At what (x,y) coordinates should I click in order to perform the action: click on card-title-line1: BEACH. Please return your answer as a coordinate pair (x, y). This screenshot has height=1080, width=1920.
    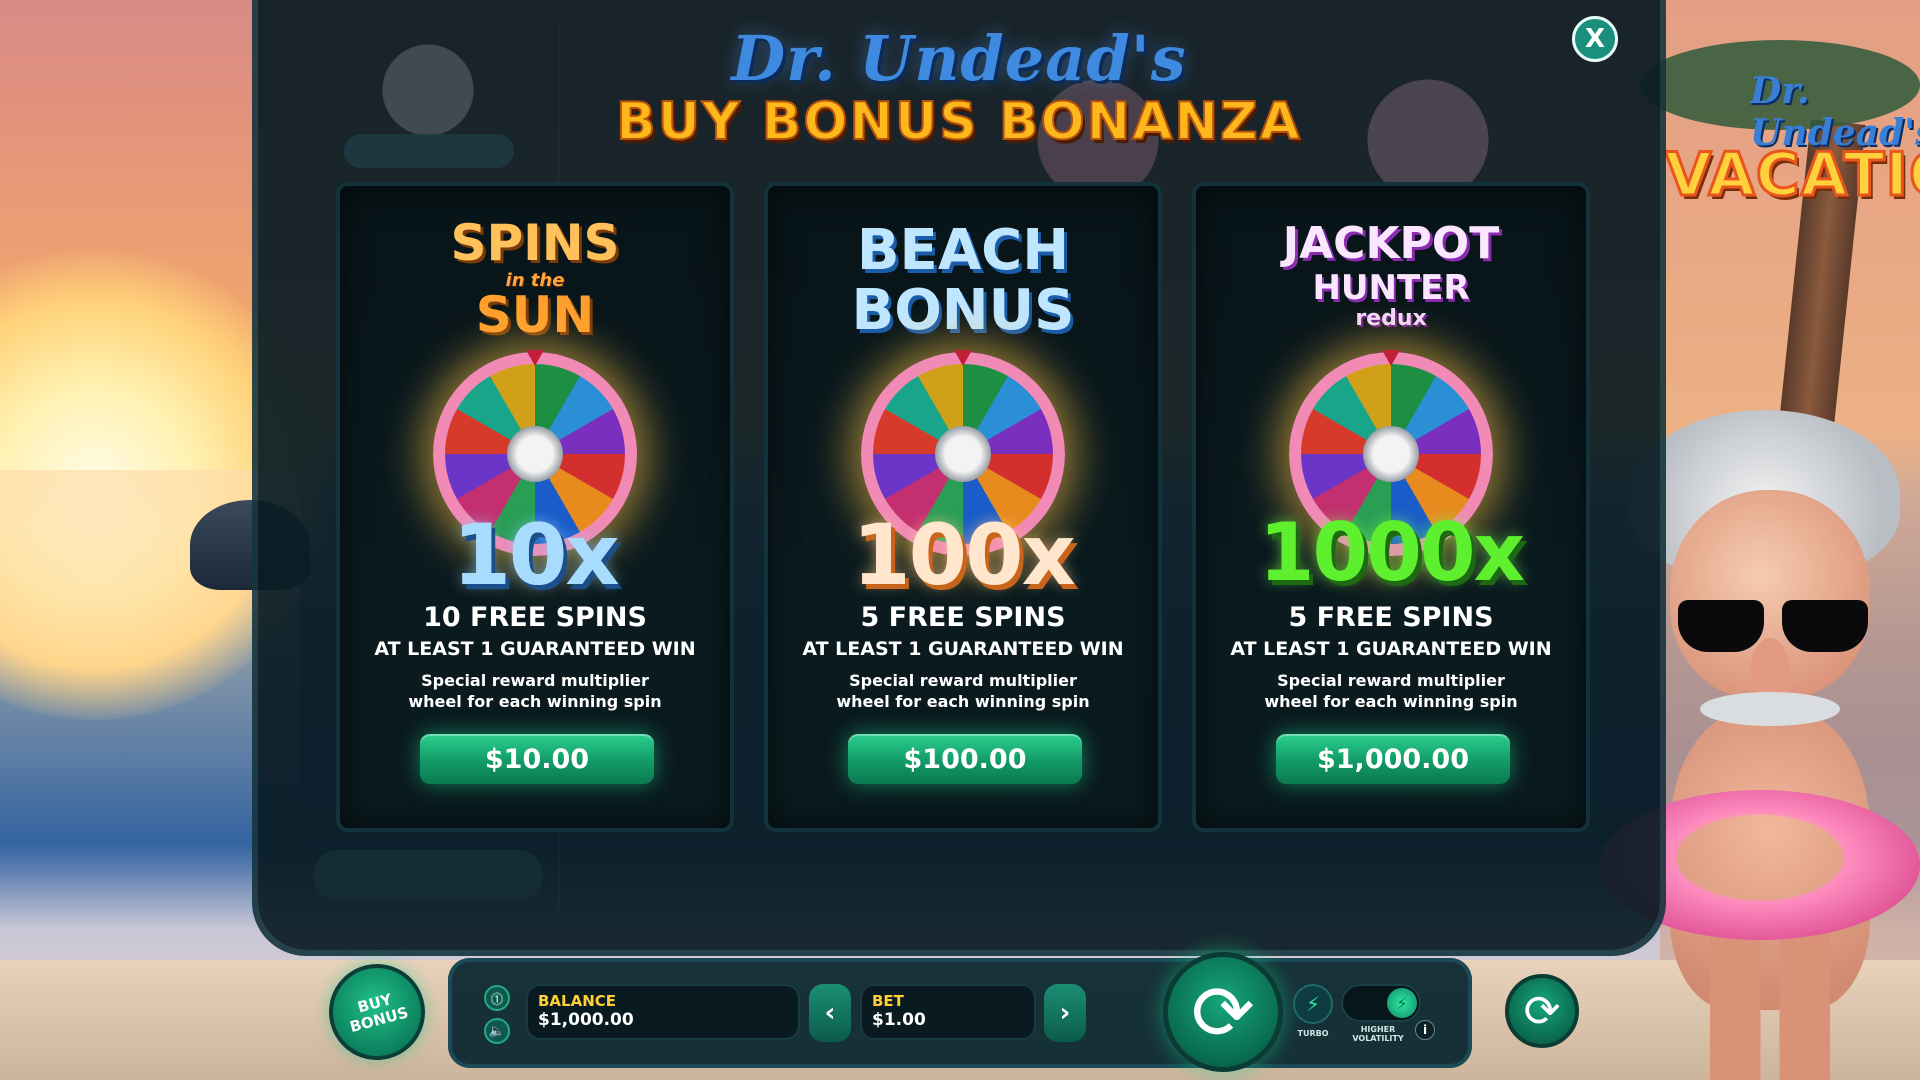
    Looking at the image, I should click on (963, 250).